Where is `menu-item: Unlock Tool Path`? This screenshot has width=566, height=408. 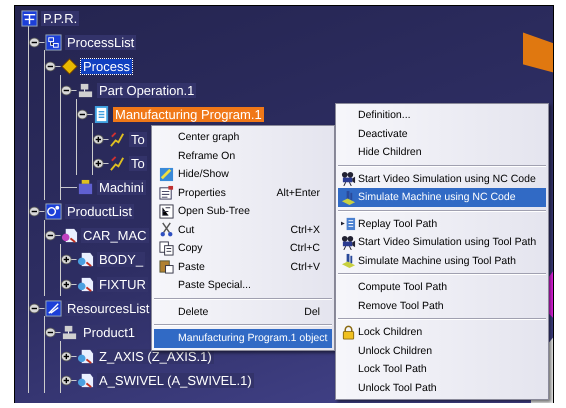
menu-item: Unlock Tool Path is located at coordinates (442, 387).